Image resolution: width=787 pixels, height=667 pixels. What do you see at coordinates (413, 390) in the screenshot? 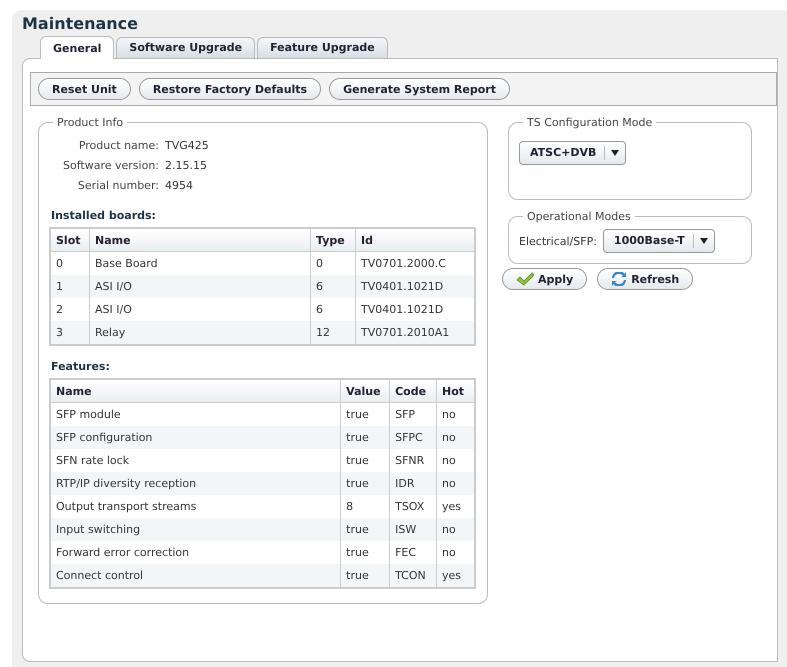
I see `column-header: Code` at bounding box center [413, 390].